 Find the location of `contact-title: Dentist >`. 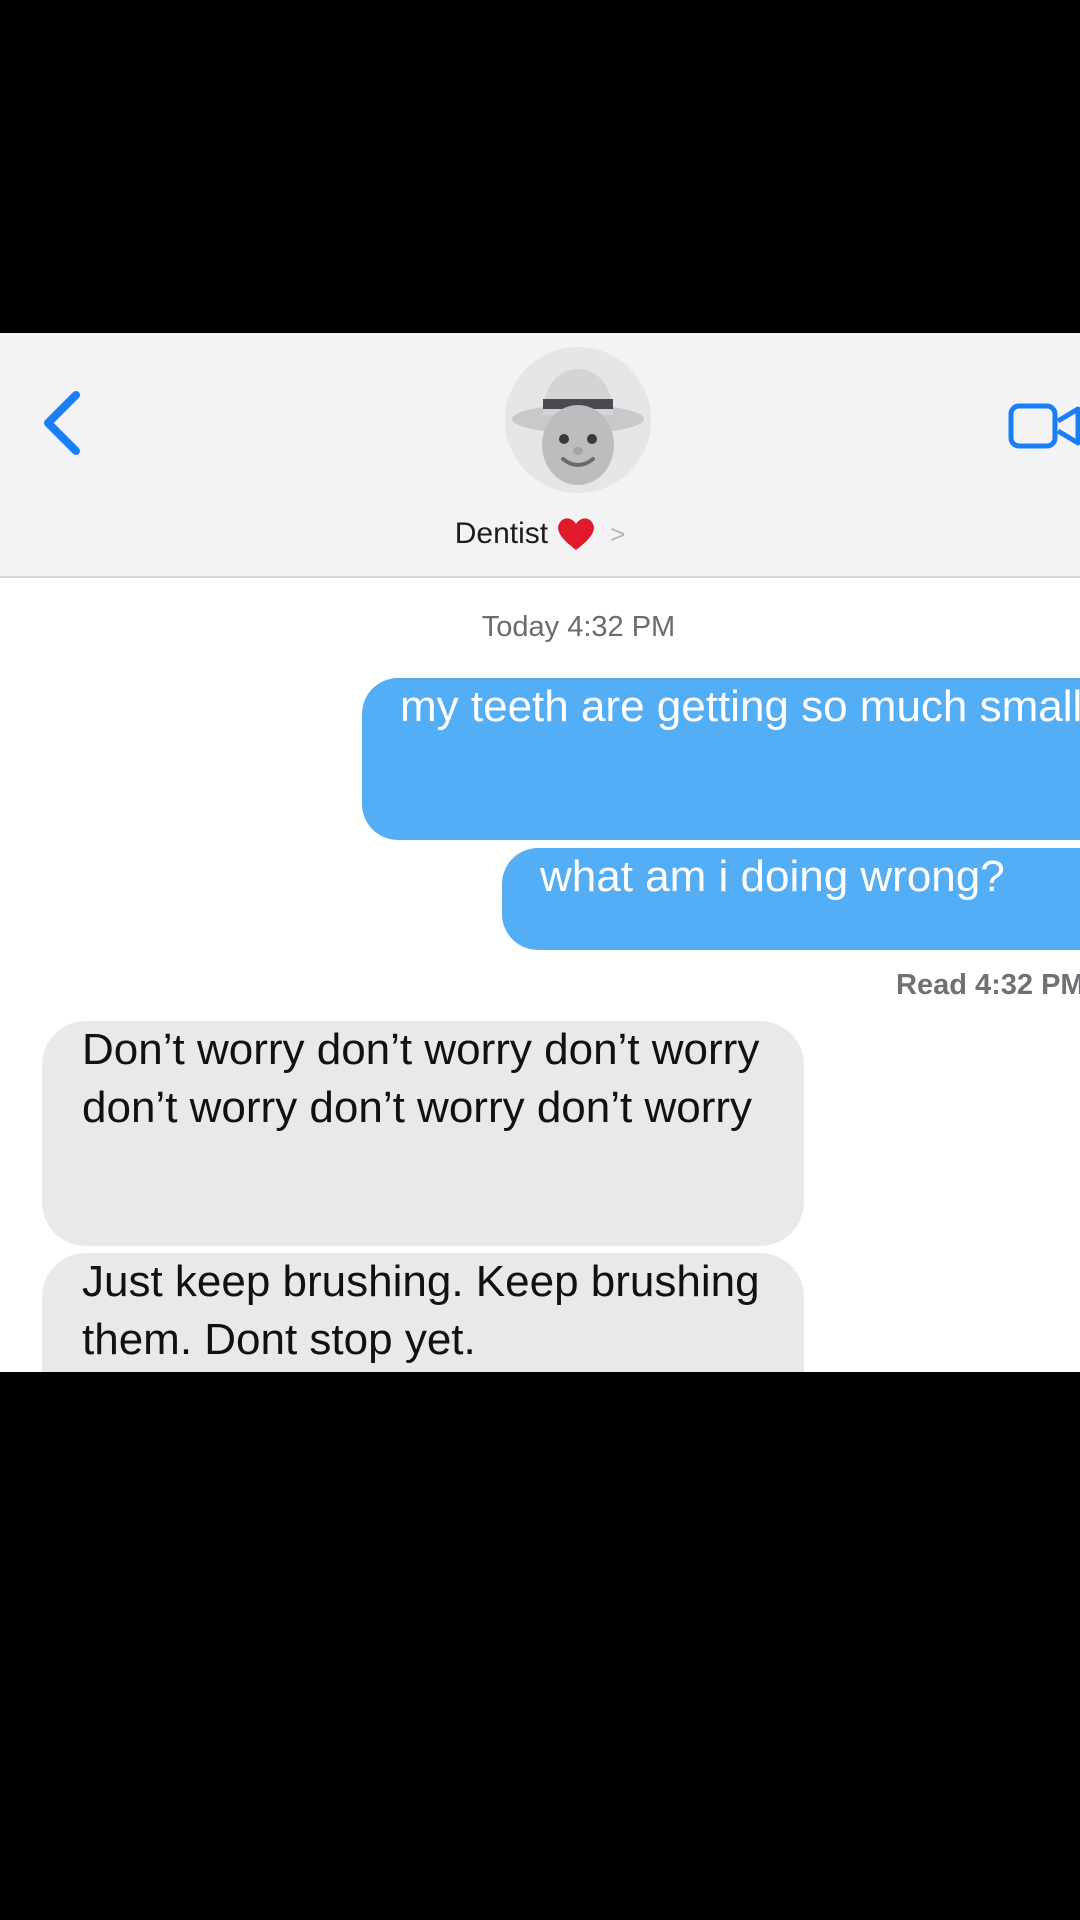

contact-title: Dentist > is located at coordinates (540, 534).